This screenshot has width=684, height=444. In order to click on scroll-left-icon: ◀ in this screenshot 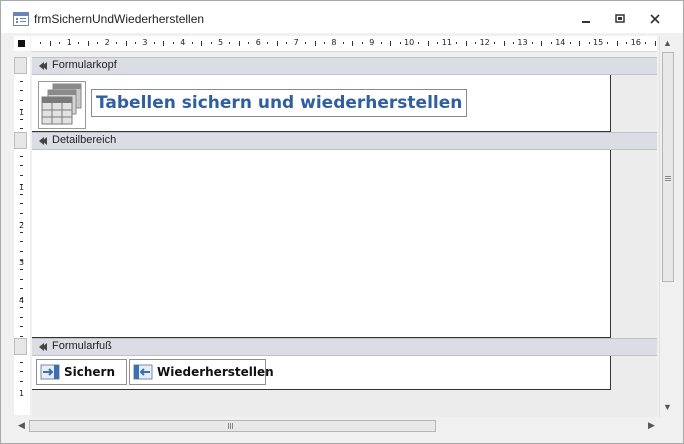, I will do `click(21, 425)`.